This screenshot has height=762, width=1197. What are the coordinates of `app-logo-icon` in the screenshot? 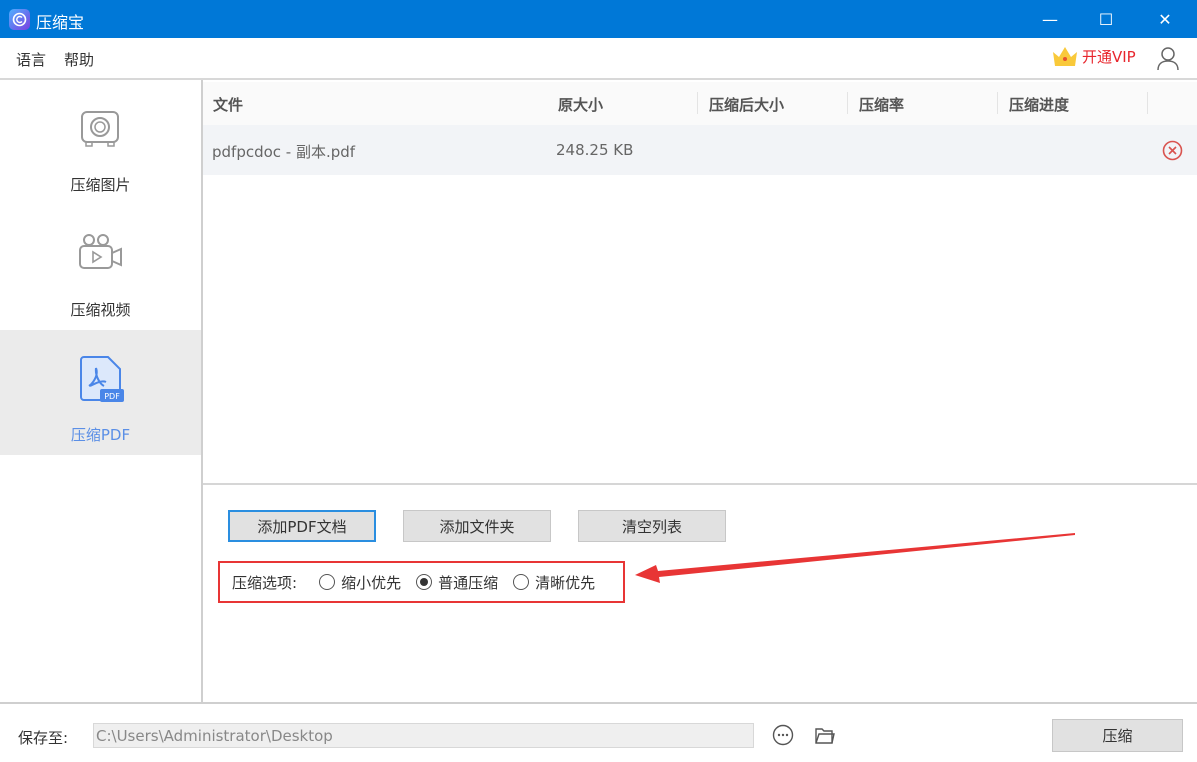 It's located at (19, 19).